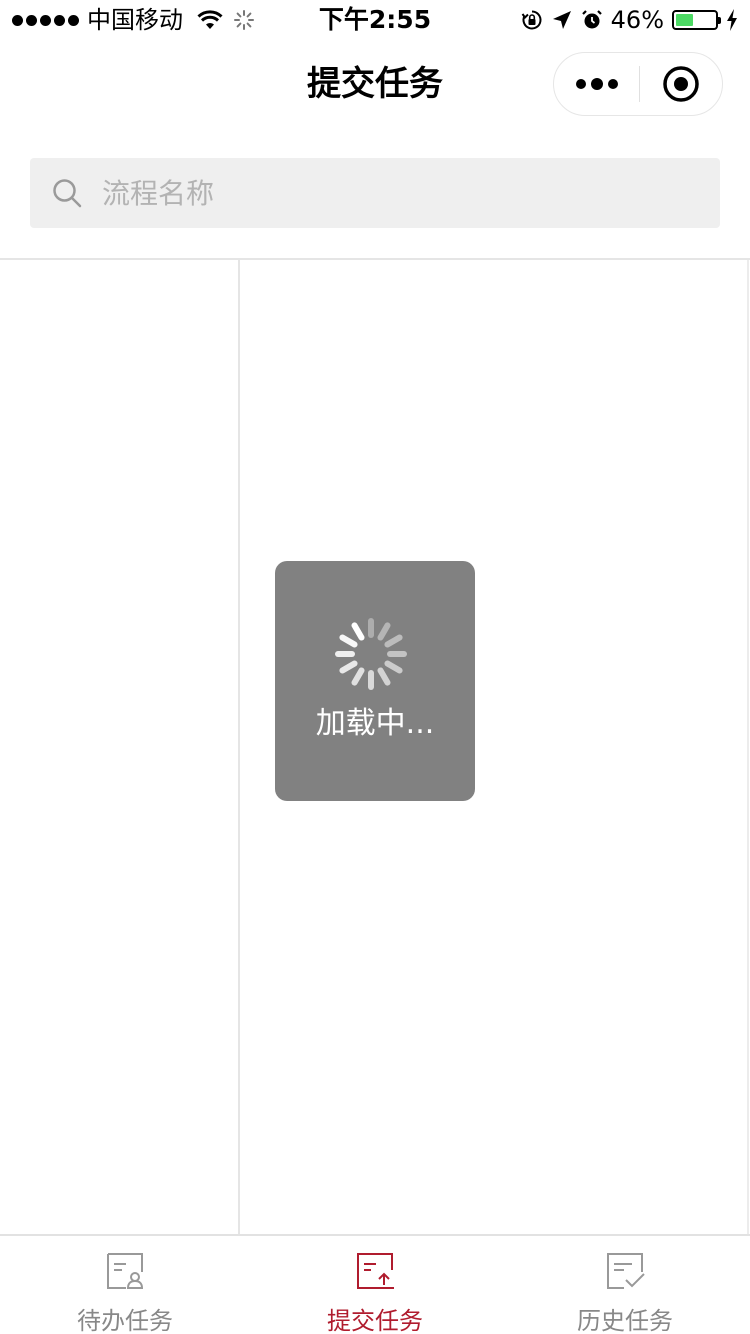 This screenshot has height=1334, width=750. I want to click on tab-todo-label: 待办任务, so click(125, 1320).